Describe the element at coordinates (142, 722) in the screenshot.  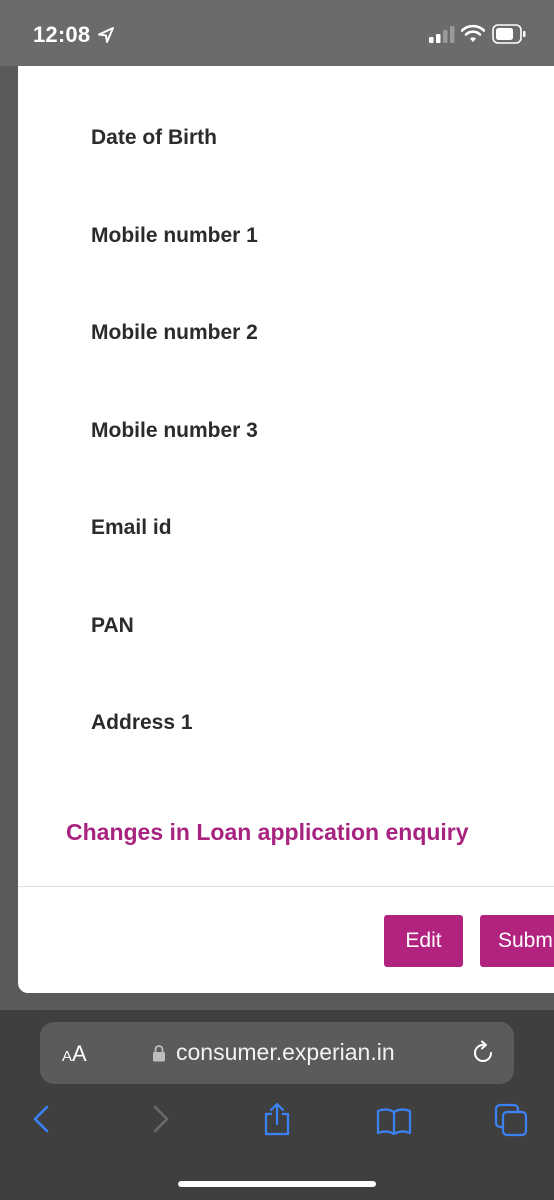
I see `field-label-address-1: Address 1` at that location.